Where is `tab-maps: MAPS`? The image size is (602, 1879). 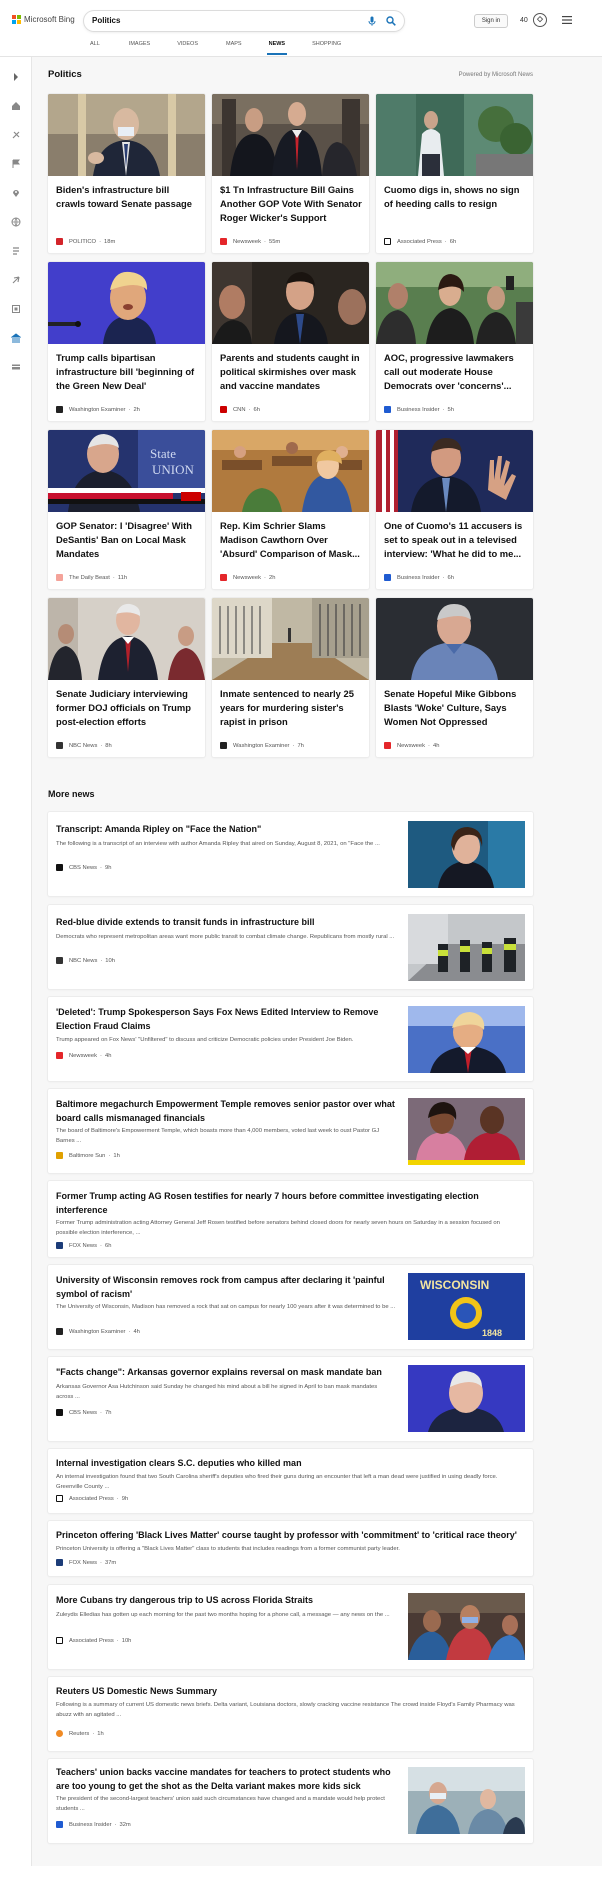 tab-maps: MAPS is located at coordinates (234, 46).